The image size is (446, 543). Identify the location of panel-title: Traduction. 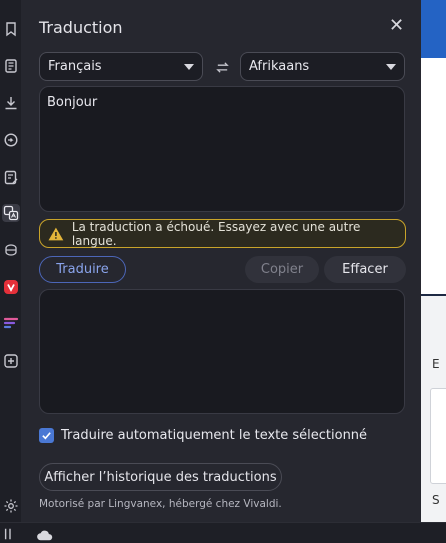
(81, 27).